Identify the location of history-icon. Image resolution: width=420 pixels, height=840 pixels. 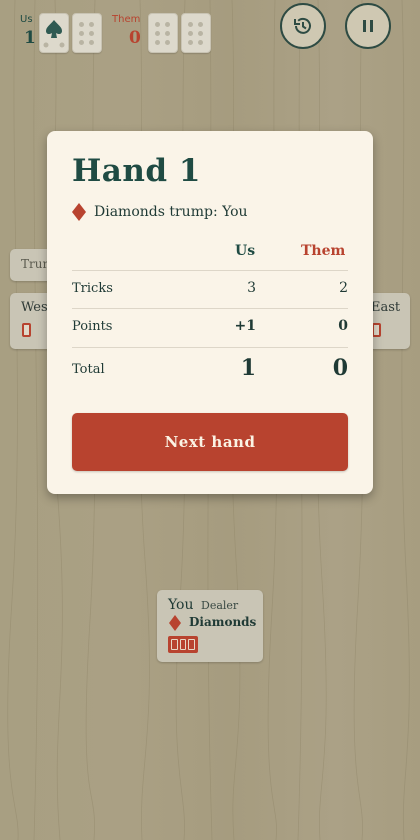
(302, 25).